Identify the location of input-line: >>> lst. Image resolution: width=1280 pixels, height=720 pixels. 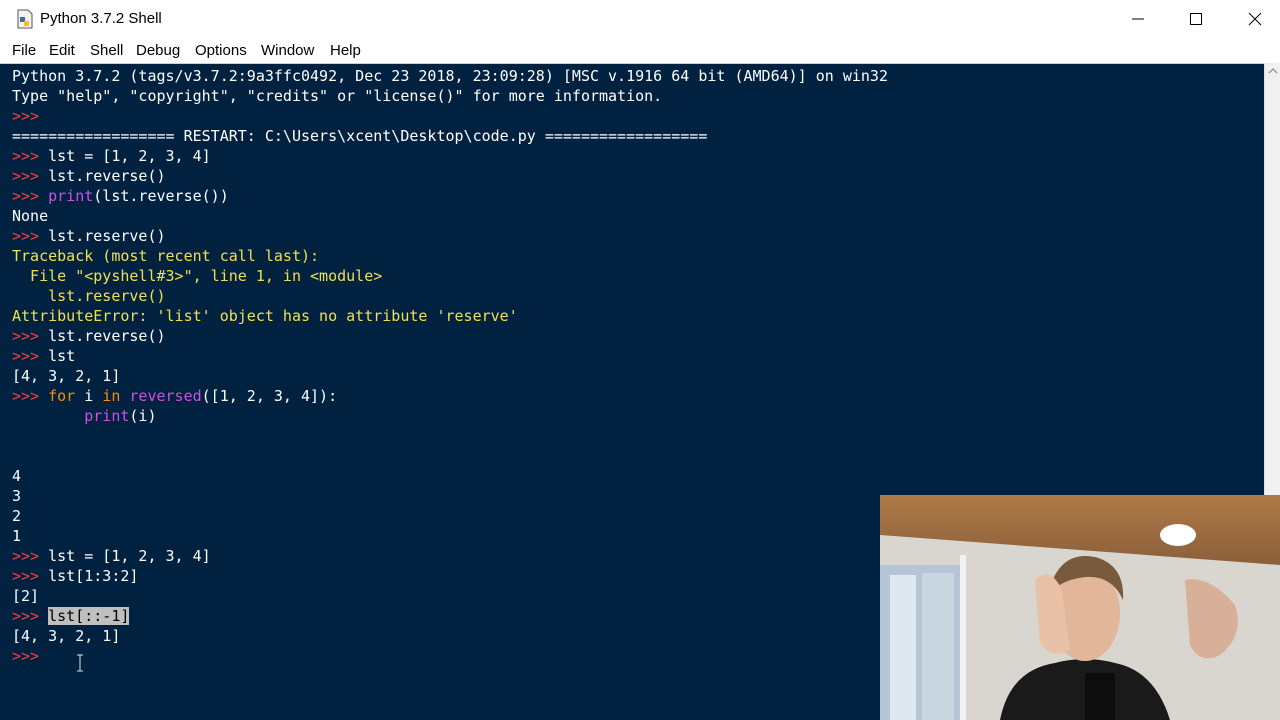
(43, 356).